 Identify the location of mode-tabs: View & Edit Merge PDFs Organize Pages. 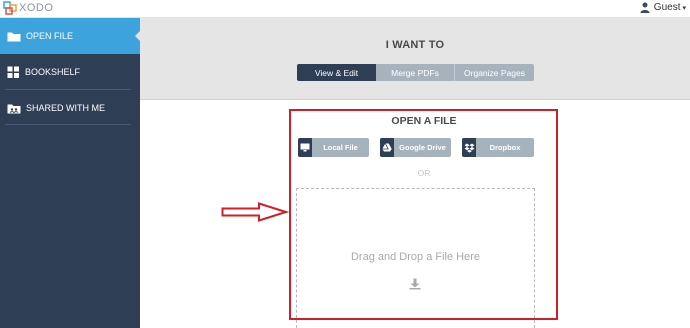
(415, 72).